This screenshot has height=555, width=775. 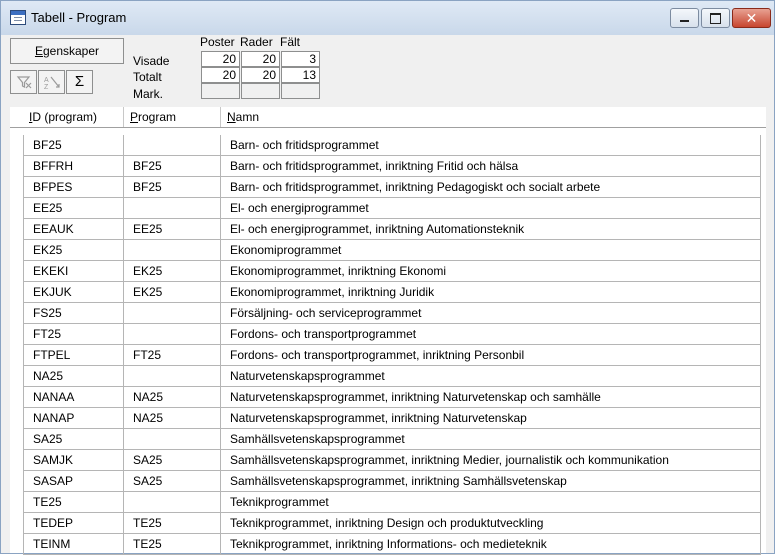 I want to click on window-title: Tabell - Program, so click(x=79, y=17).